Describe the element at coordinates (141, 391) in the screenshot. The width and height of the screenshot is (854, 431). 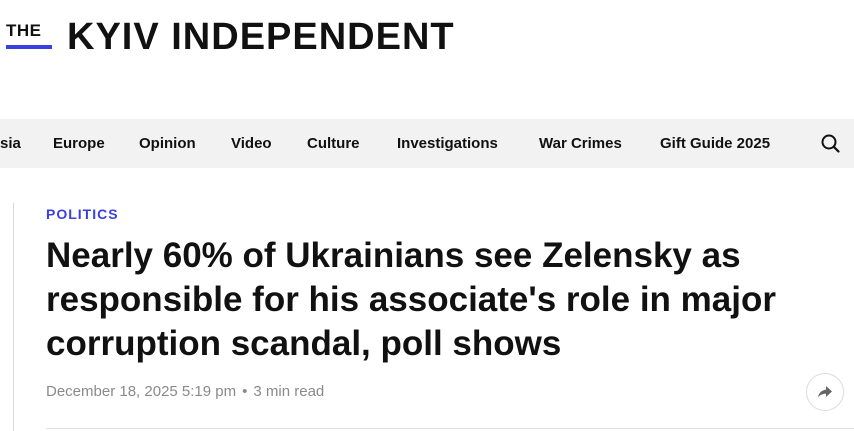
I see `publish-date: December 18, 2025 5:19 pm` at that location.